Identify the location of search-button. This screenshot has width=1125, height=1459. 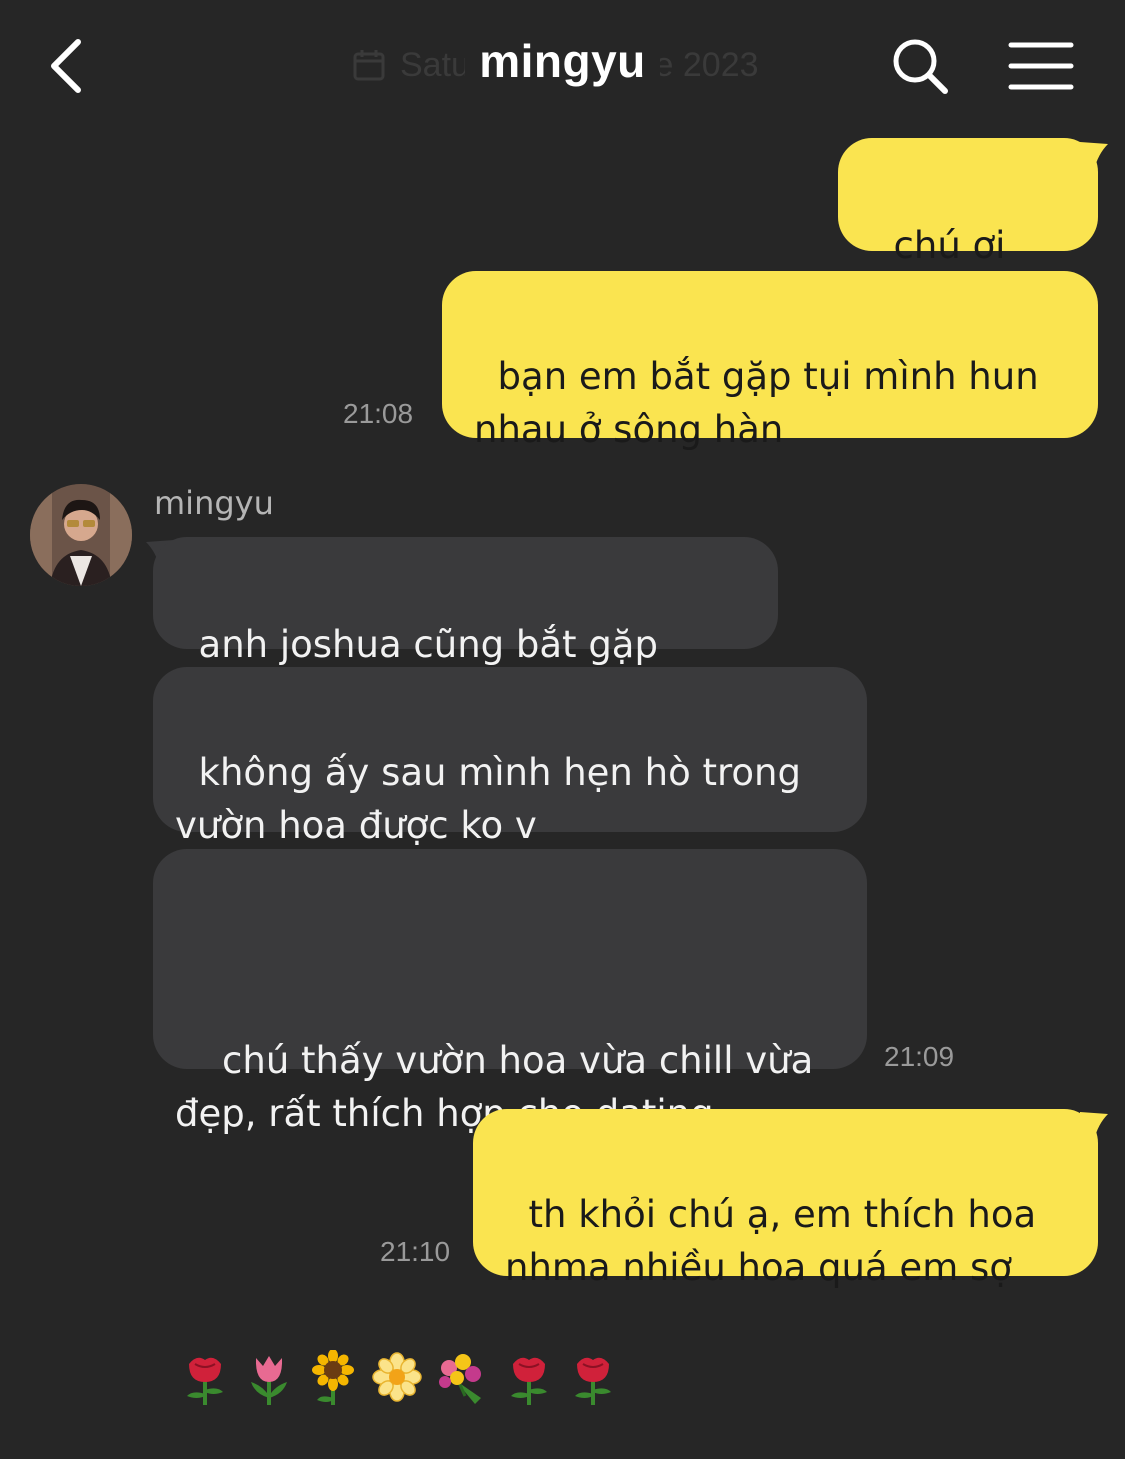
(920, 66).